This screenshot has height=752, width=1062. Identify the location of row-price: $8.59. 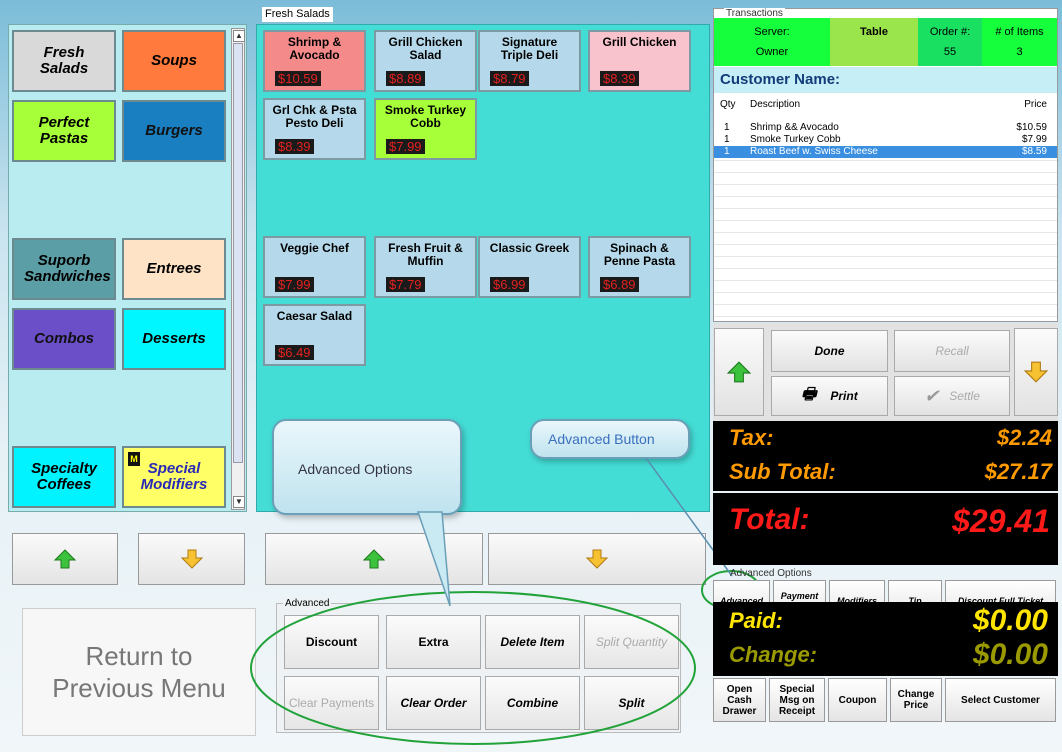
(1034, 151).